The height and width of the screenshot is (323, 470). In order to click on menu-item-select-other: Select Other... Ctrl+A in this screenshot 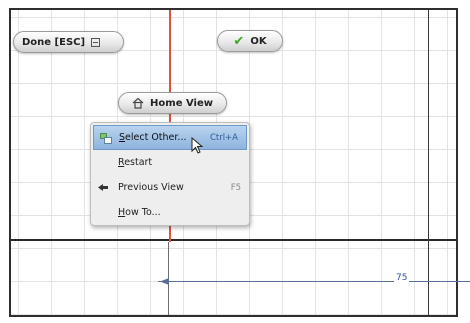, I will do `click(170, 137)`.